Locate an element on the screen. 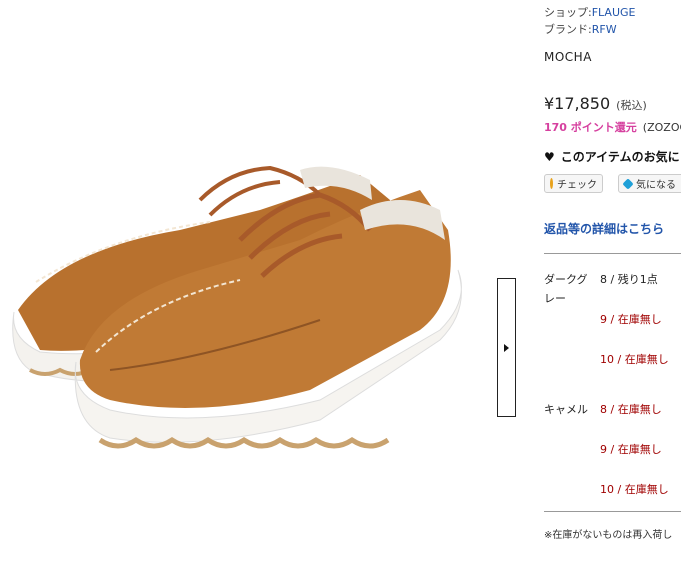 This screenshot has width=681, height=561. stock-row: 8 / 残り1点 is located at coordinates (629, 280).